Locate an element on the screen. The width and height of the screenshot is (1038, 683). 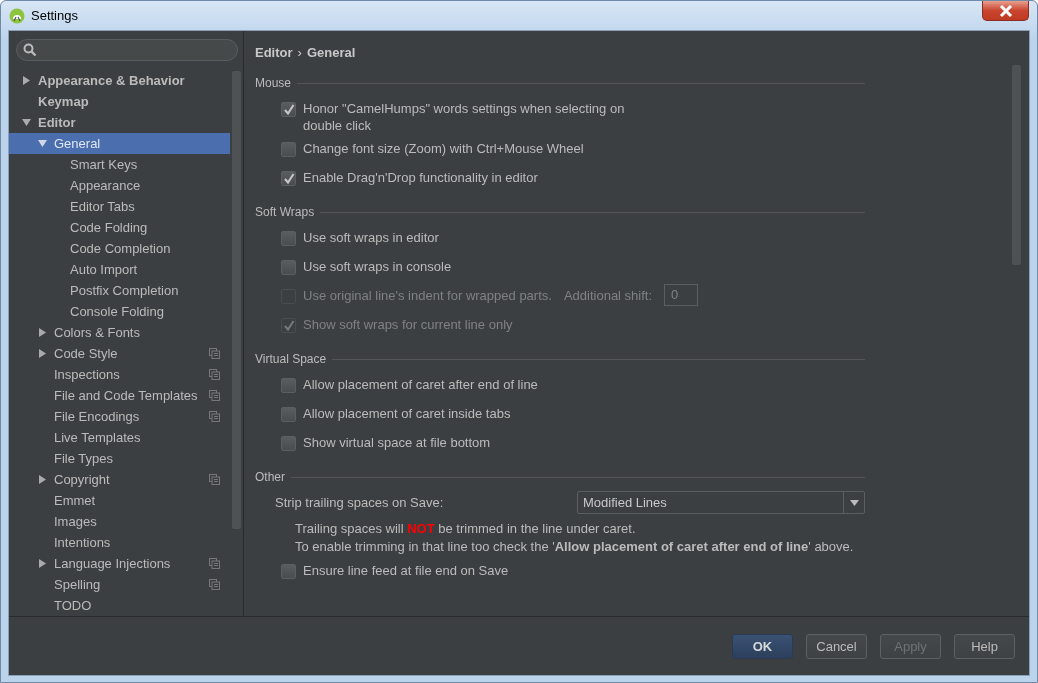
tree-item-label: Keymap is located at coordinates (63, 101).